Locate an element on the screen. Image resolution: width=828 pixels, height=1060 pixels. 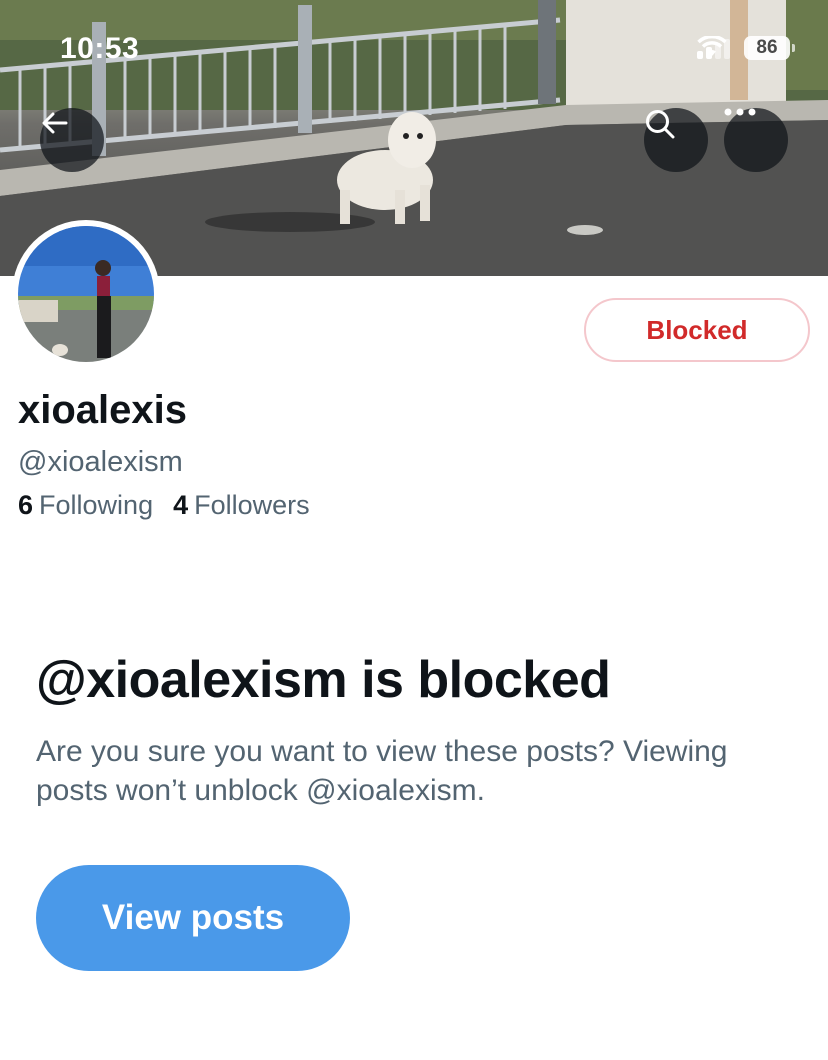
back-button is located at coordinates (72, 140).